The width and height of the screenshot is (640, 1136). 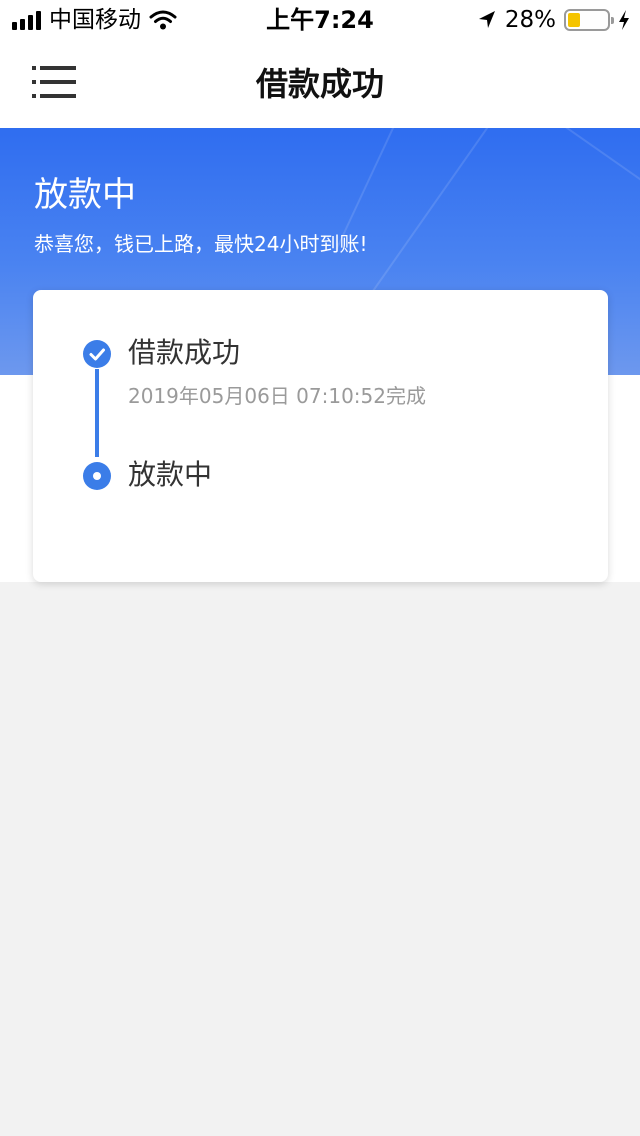 I want to click on step-title-disbursing: 放款中, so click(x=170, y=474).